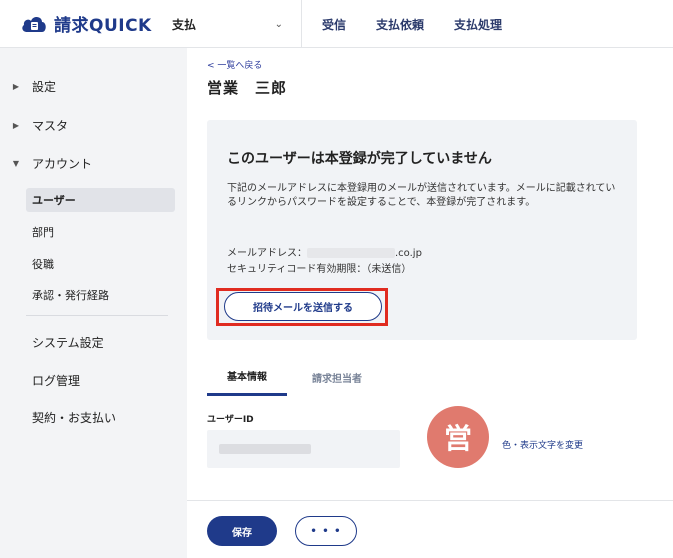  Describe the element at coordinates (278, 24) in the screenshot. I see `chevron-down-icon: ⌄` at that location.